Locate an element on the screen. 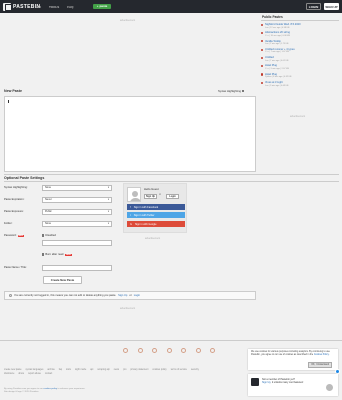  paste-title: Hotel Plug is located at coordinates (271, 65).